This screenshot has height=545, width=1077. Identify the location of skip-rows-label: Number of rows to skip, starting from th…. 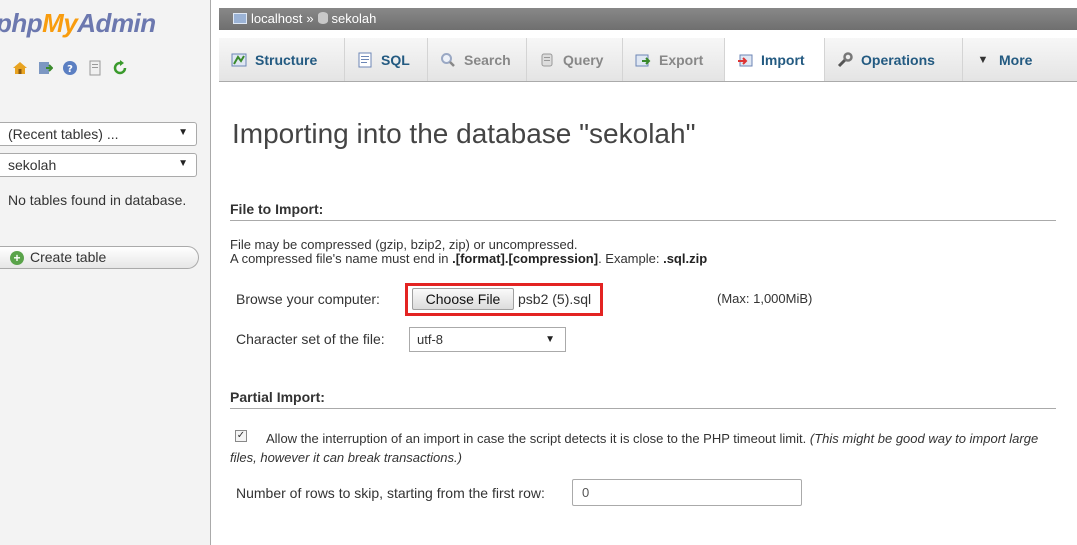
(390, 493).